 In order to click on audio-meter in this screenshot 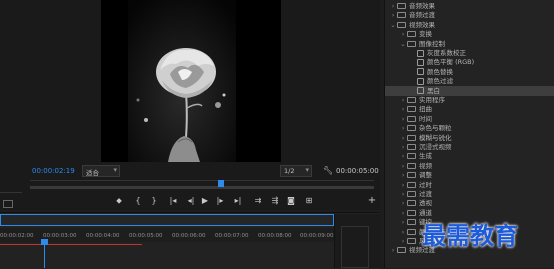, I will do `click(357, 241)`.